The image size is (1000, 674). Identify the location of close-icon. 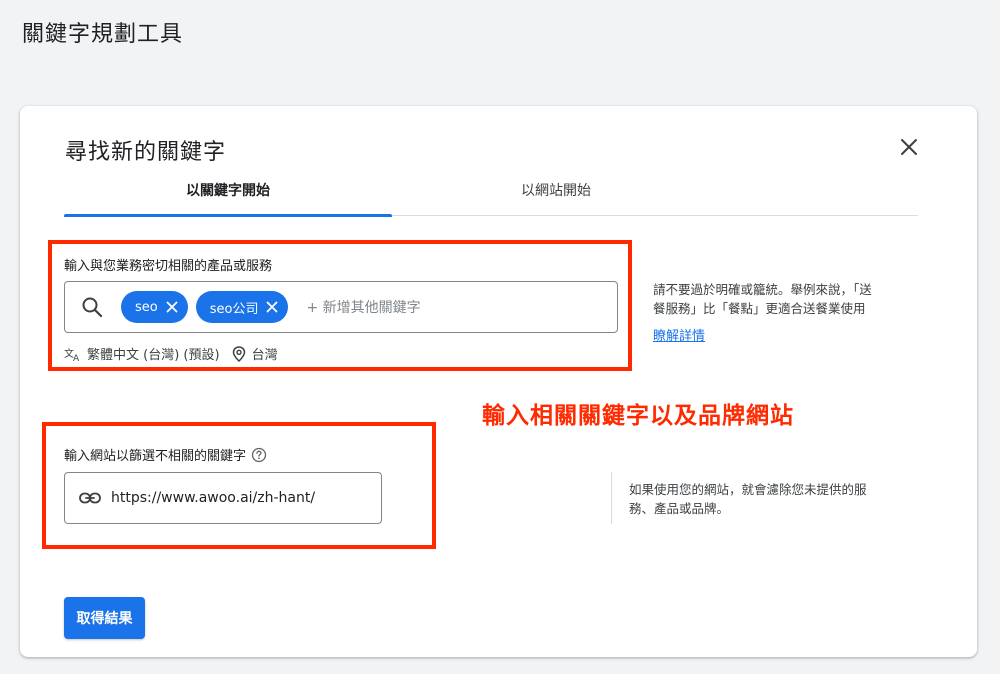
(909, 147).